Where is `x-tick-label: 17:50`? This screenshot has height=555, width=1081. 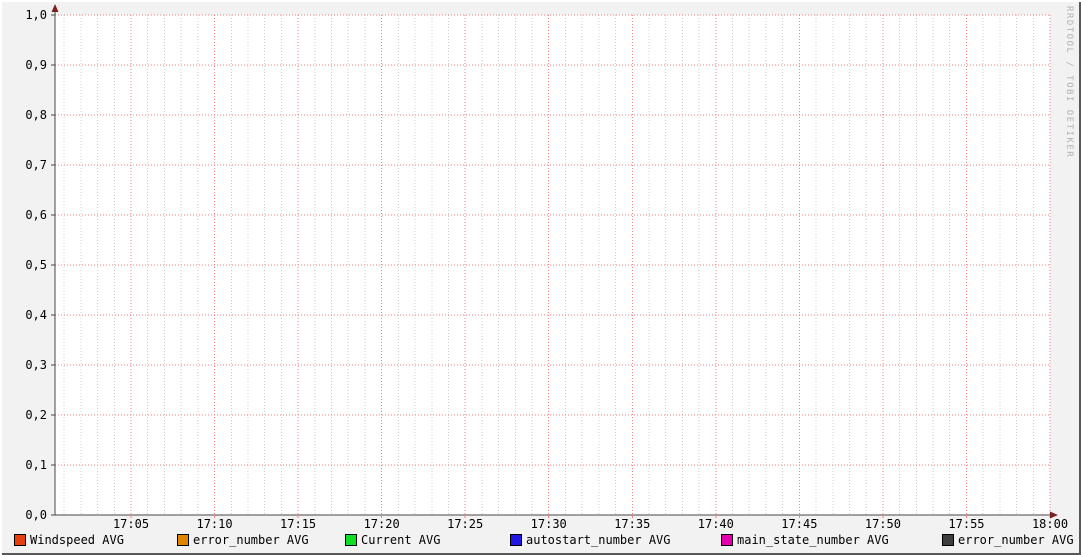
x-tick-label: 17:50 is located at coordinates (883, 524).